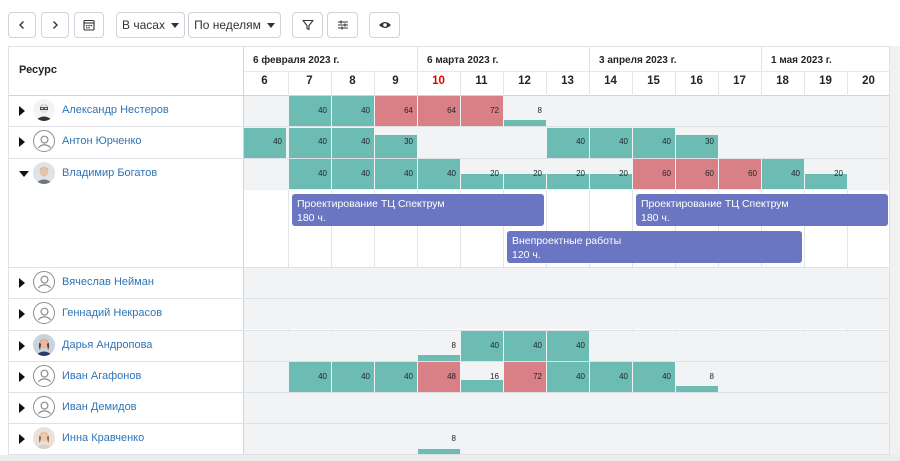  Describe the element at coordinates (234, 25) in the screenshot. I see `period-select: По неделям` at that location.